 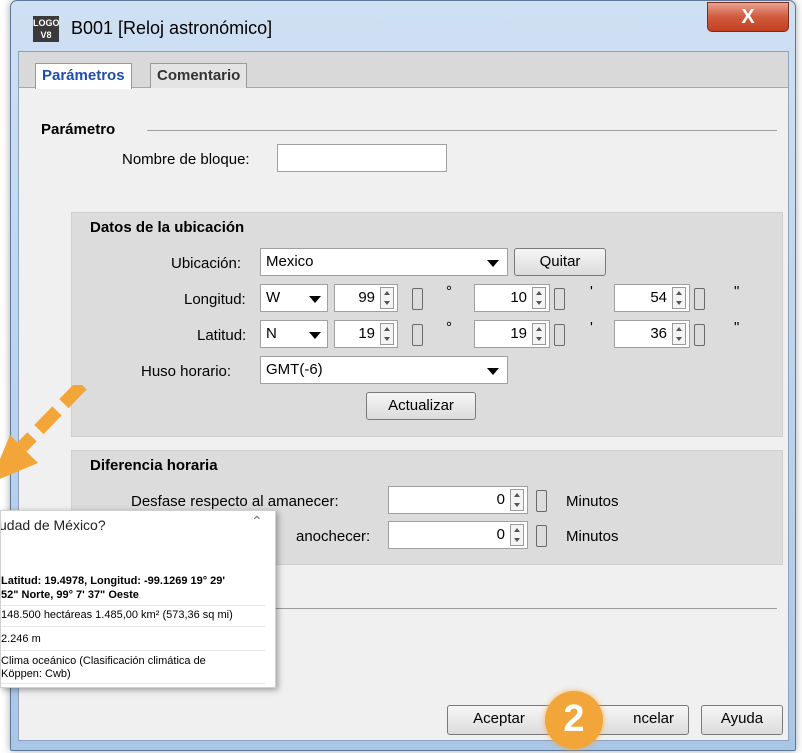 I want to click on sunset-offset-value: 0, so click(x=500, y=534).